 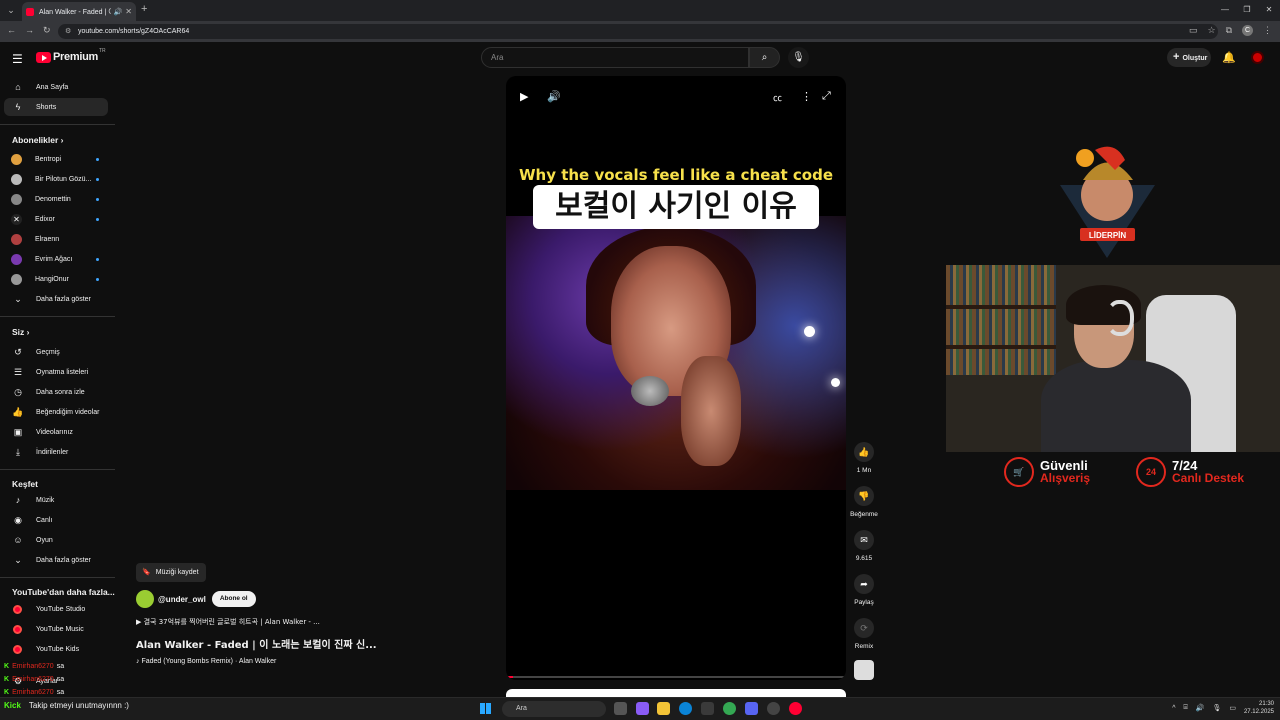 I want to click on discord-icon, so click(x=751, y=708).